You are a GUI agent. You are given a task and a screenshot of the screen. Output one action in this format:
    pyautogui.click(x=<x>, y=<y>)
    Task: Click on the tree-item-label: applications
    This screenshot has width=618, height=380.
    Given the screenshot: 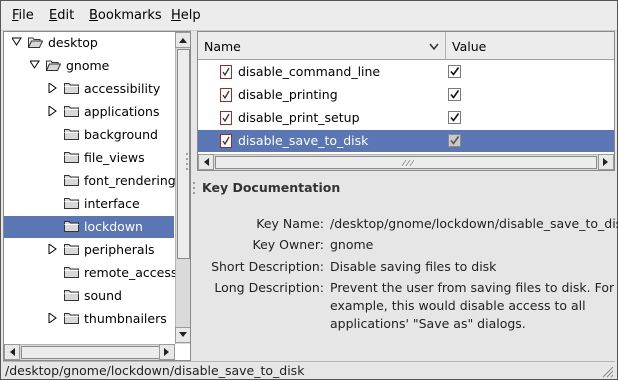 What is the action you would take?
    pyautogui.click(x=122, y=111)
    